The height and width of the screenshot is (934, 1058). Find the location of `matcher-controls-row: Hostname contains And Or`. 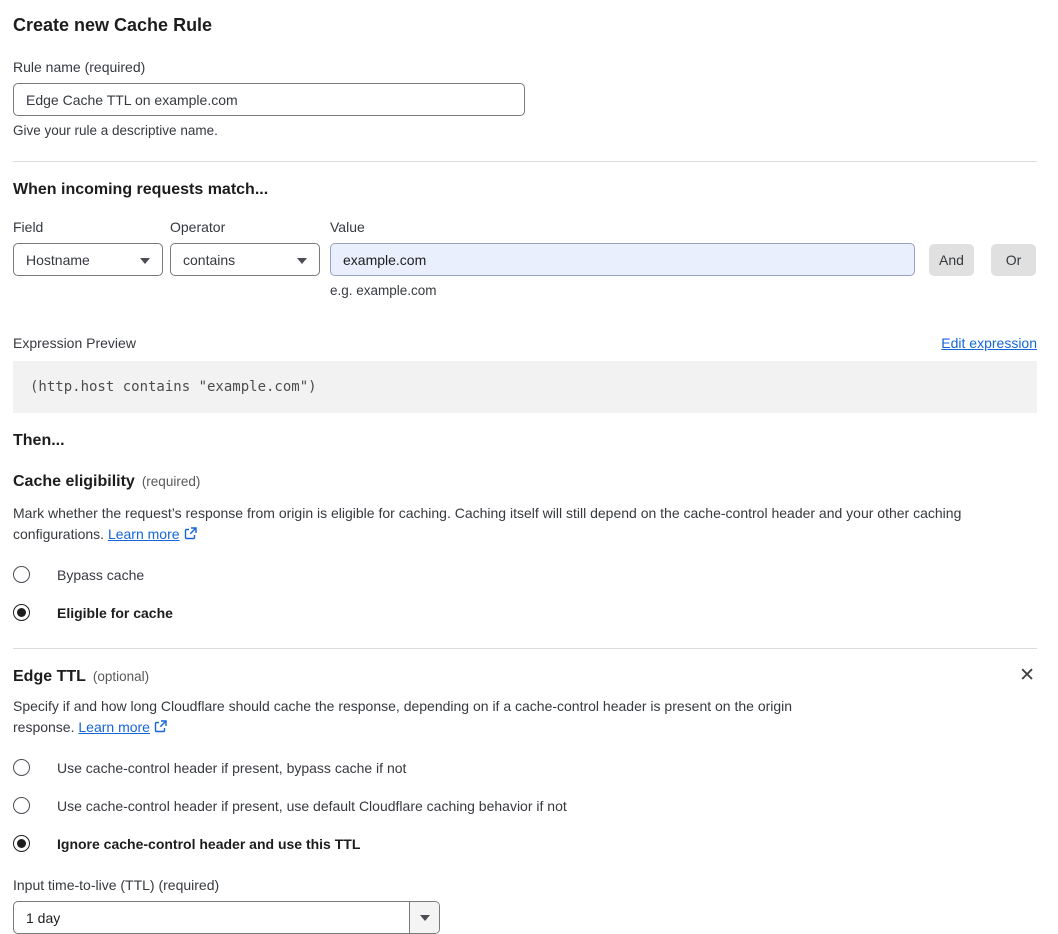

matcher-controls-row: Hostname contains And Or is located at coordinates (525, 259).